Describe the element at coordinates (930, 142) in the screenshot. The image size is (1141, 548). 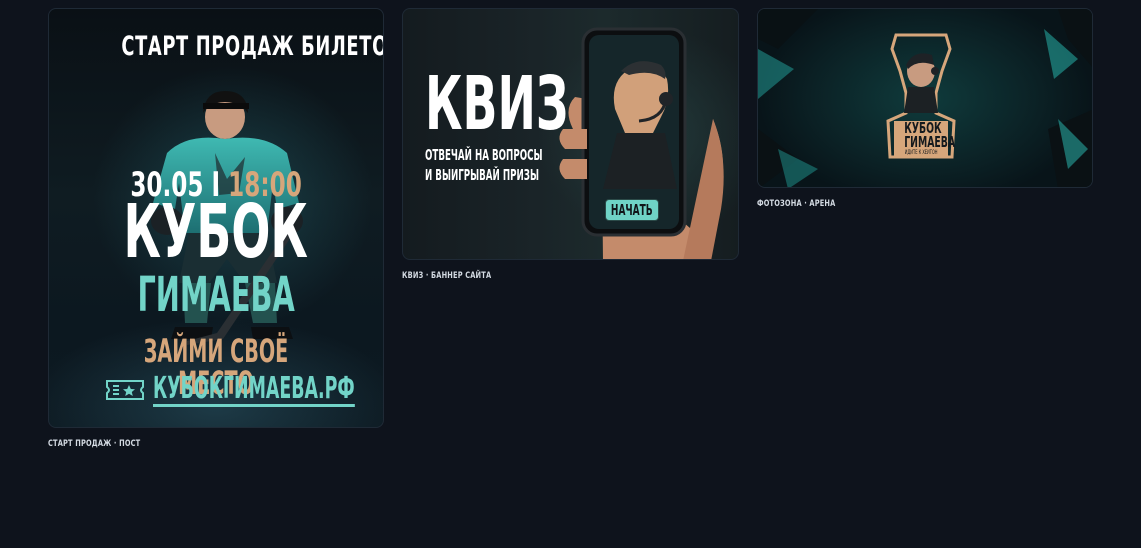
I see `logo-name: ГИМАЕВА` at that location.